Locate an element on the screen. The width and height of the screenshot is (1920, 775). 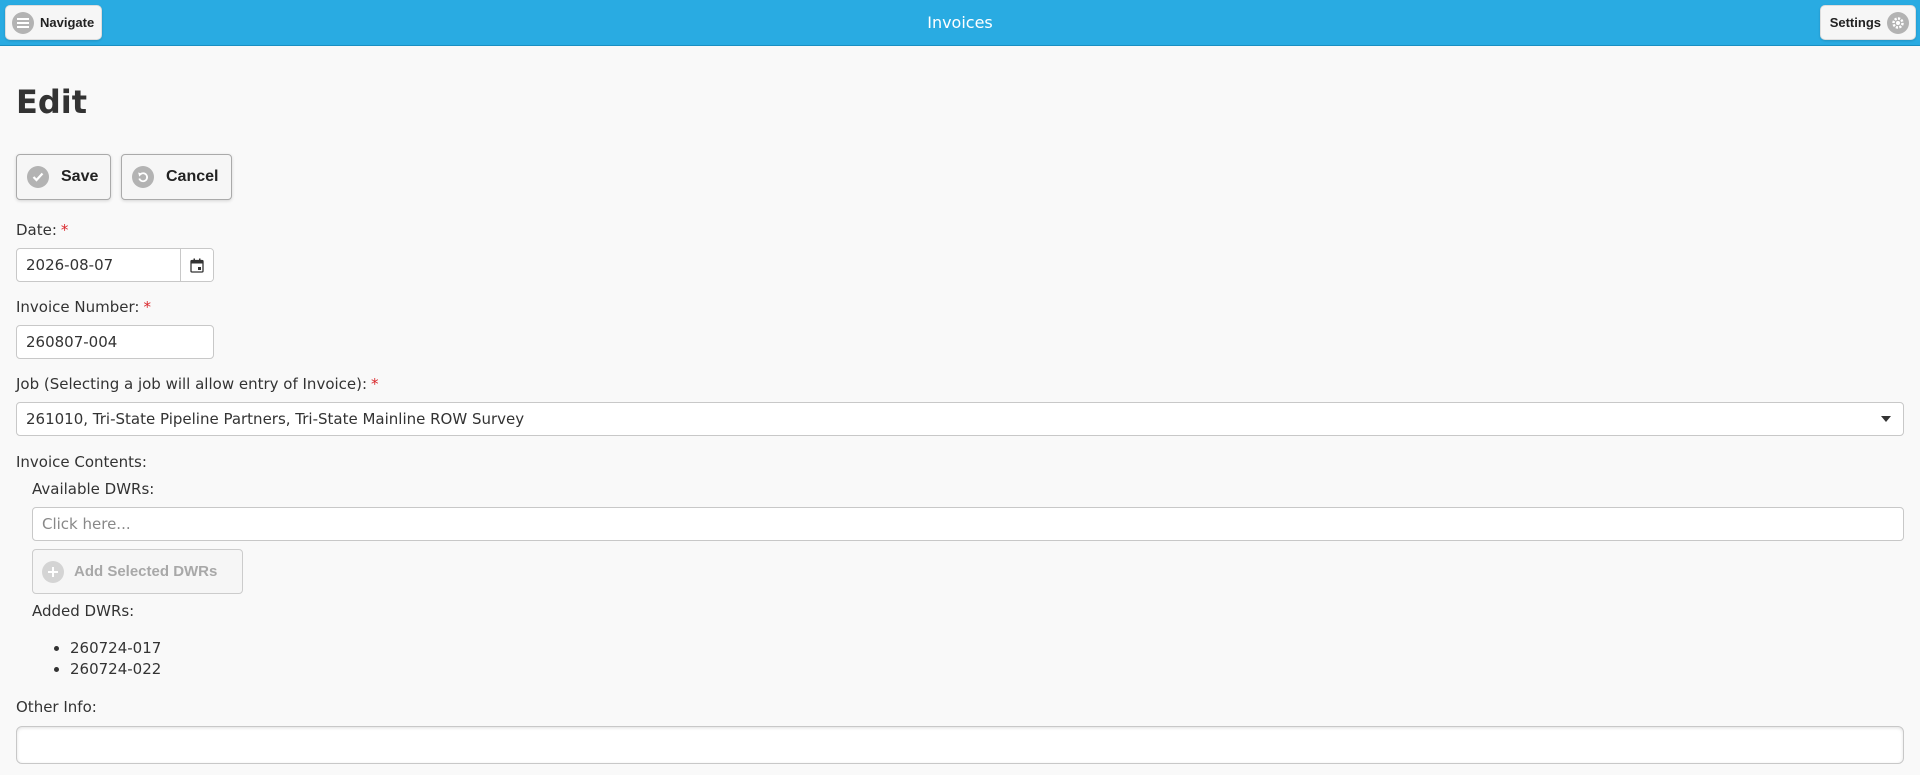
date-label-text: Date: is located at coordinates (36, 230).